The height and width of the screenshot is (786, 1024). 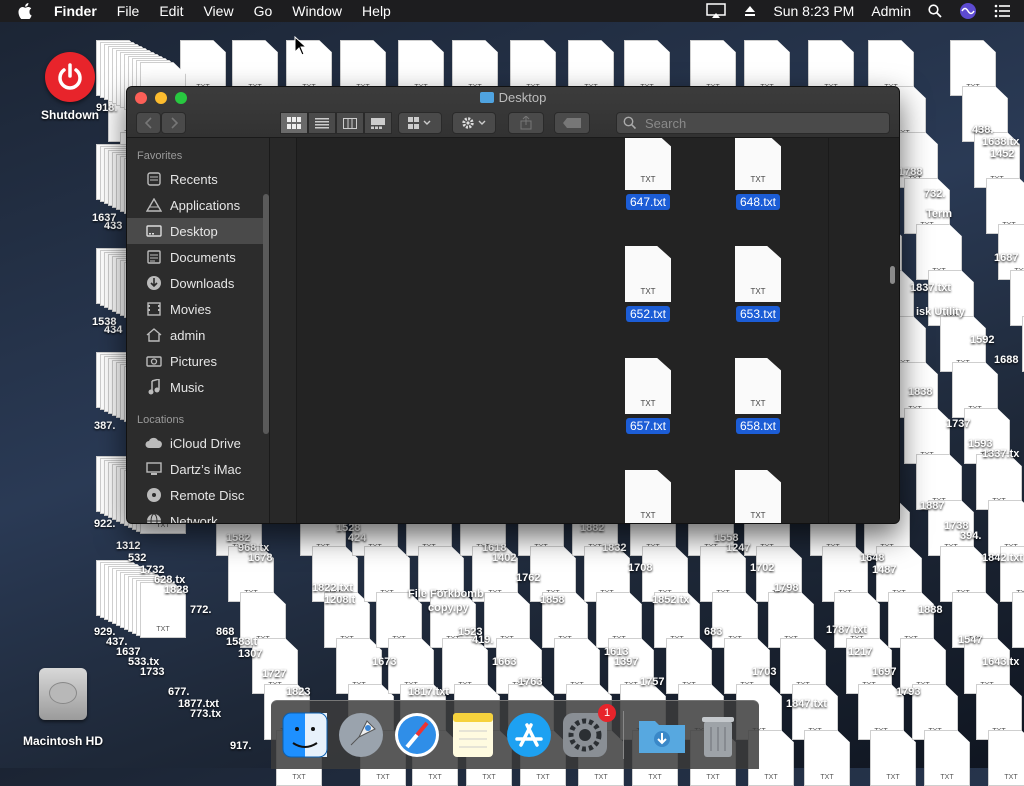 What do you see at coordinates (198, 469) in the screenshot?
I see `sidebar-item-imac: Dartz’s iMac` at bounding box center [198, 469].